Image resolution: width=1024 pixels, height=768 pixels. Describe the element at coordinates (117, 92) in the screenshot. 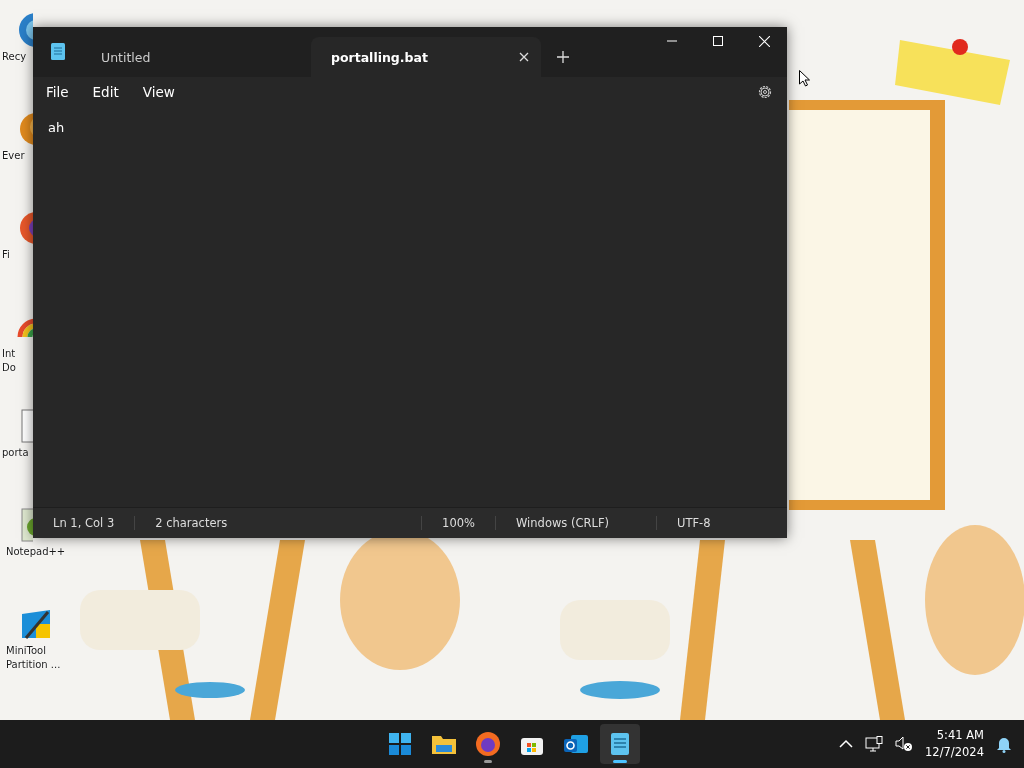

I see `menu-item: Edit` at that location.